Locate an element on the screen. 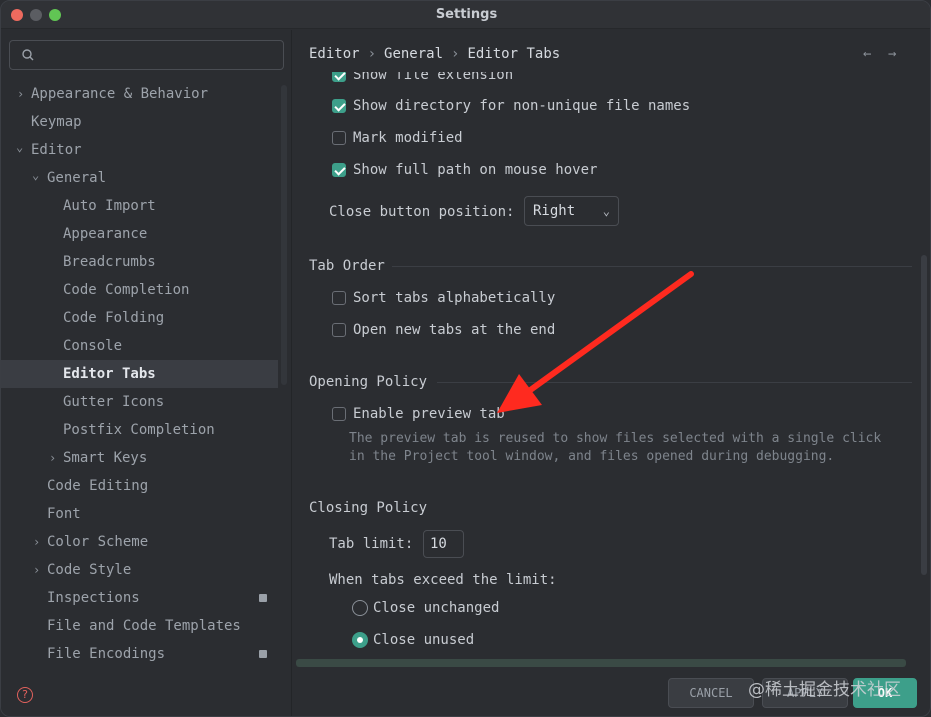  option-label: Enable preview tab is located at coordinates (429, 414).